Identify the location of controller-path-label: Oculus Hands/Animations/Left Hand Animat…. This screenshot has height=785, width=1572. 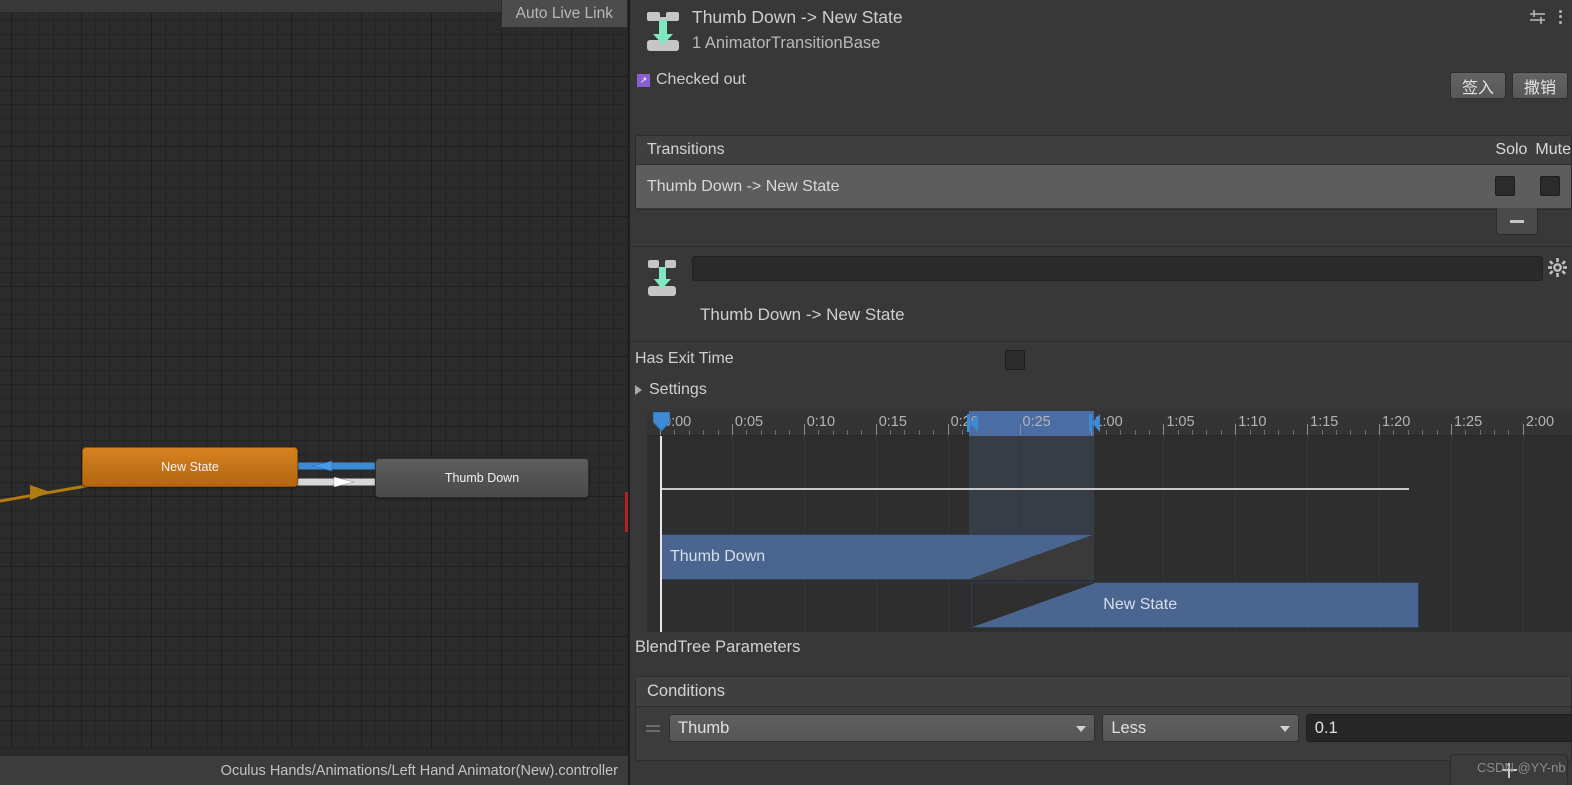
(419, 770).